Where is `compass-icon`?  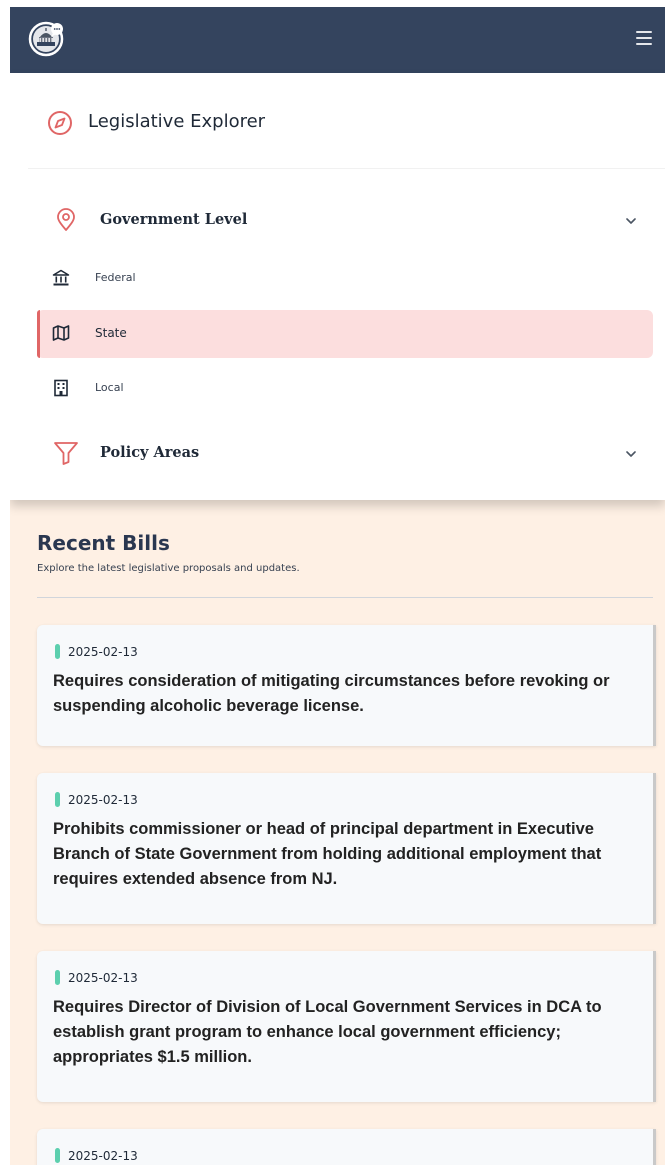 compass-icon is located at coordinates (60, 123).